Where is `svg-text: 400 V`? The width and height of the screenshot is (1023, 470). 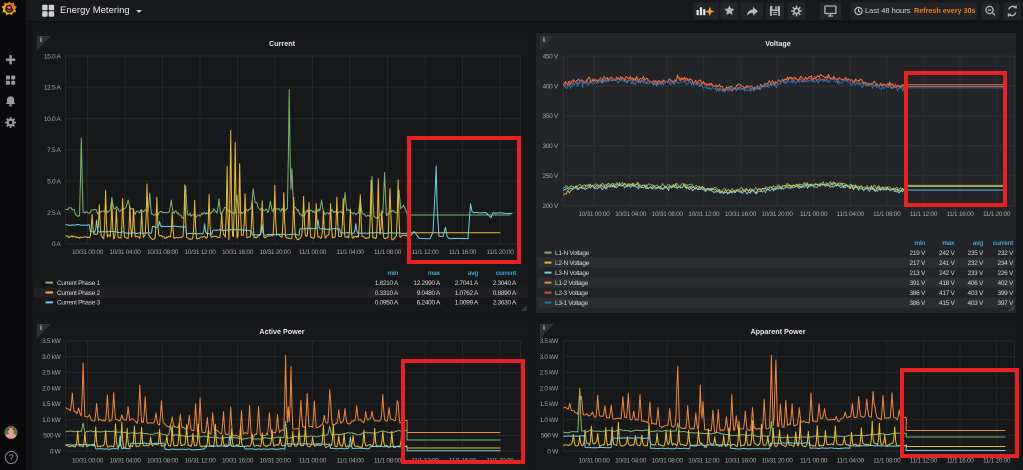
svg-text: 400 V is located at coordinates (551, 86).